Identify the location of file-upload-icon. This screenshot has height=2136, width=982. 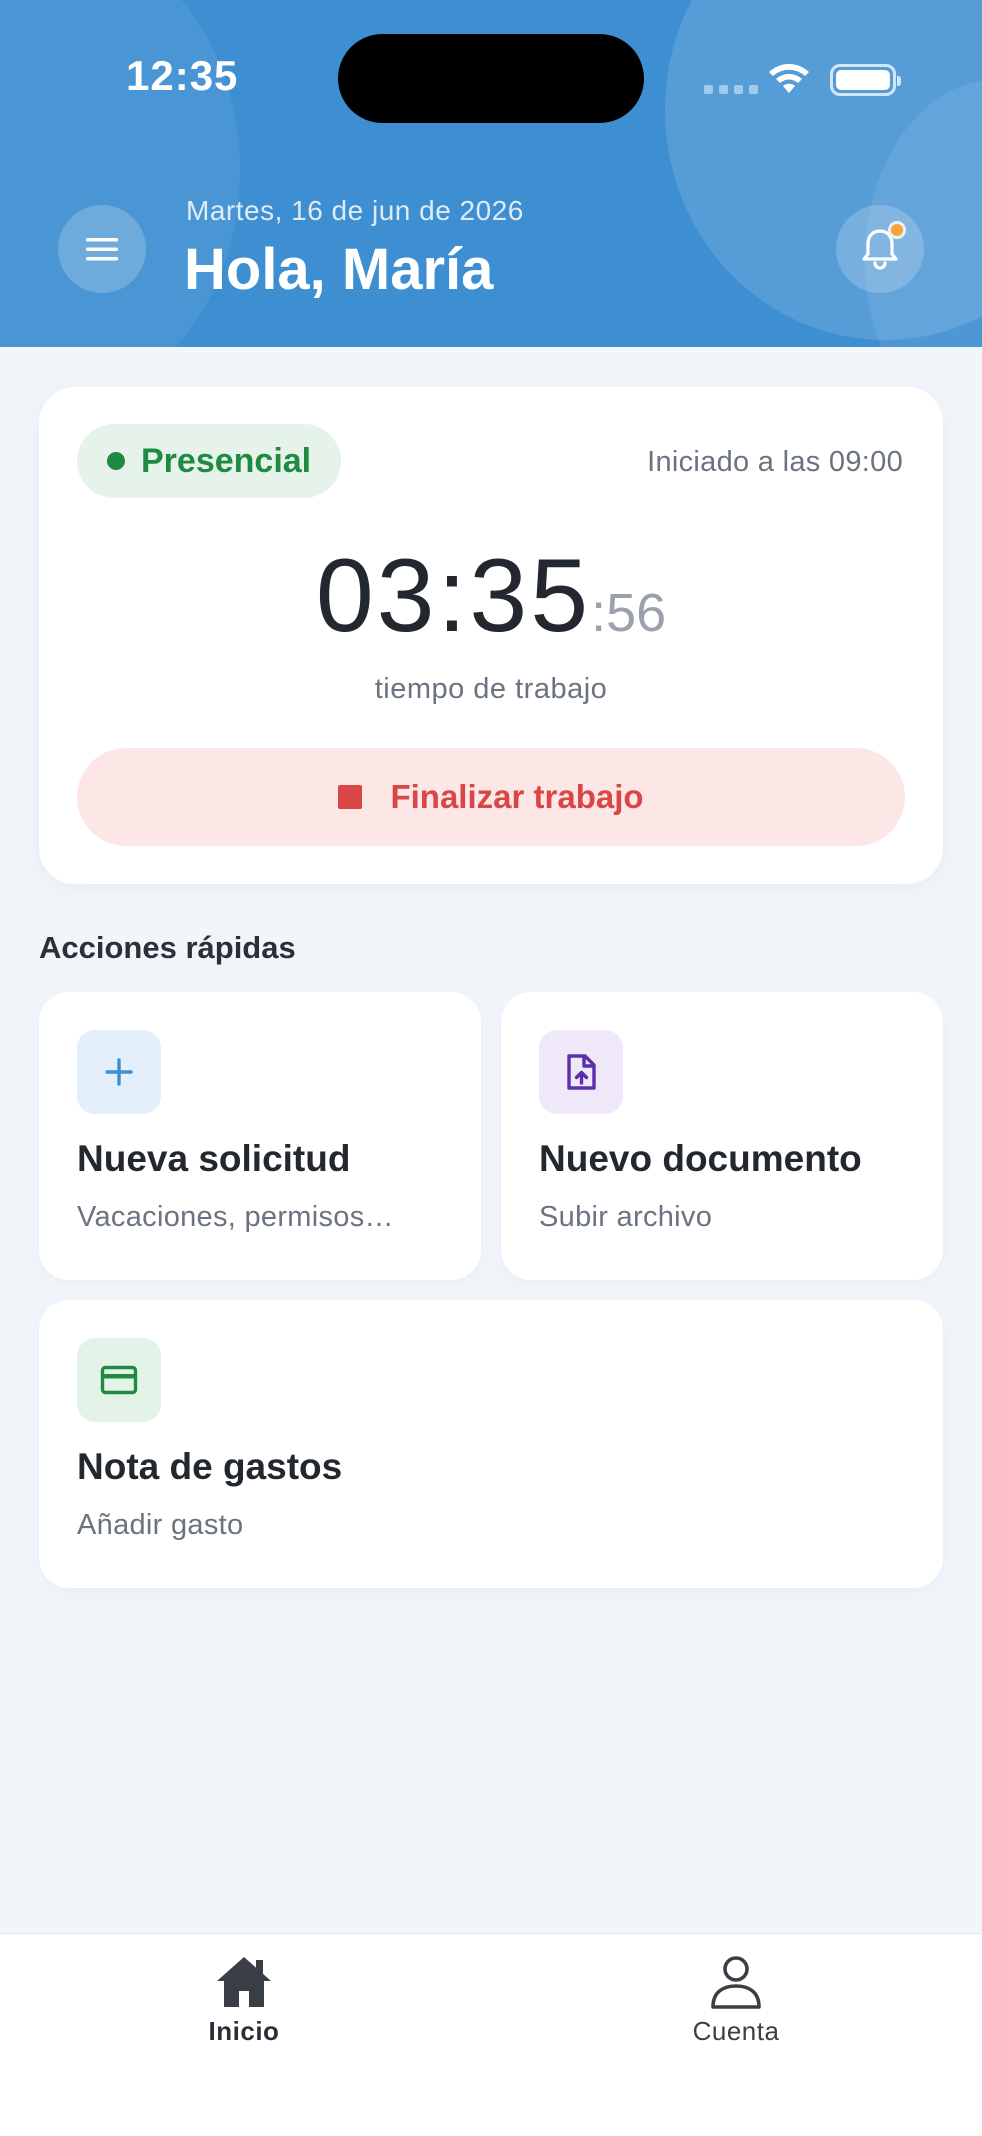
(581, 1072).